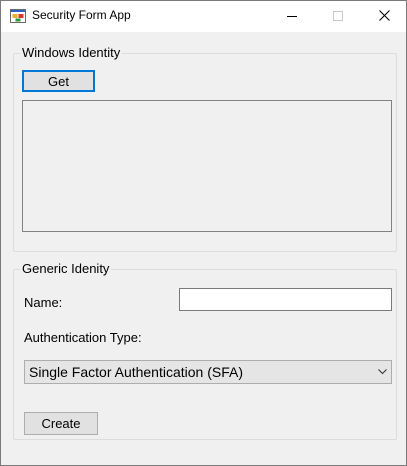 This screenshot has width=407, height=466. I want to click on auth-type-select: Single Factor Authentication (SFA), so click(208, 372).